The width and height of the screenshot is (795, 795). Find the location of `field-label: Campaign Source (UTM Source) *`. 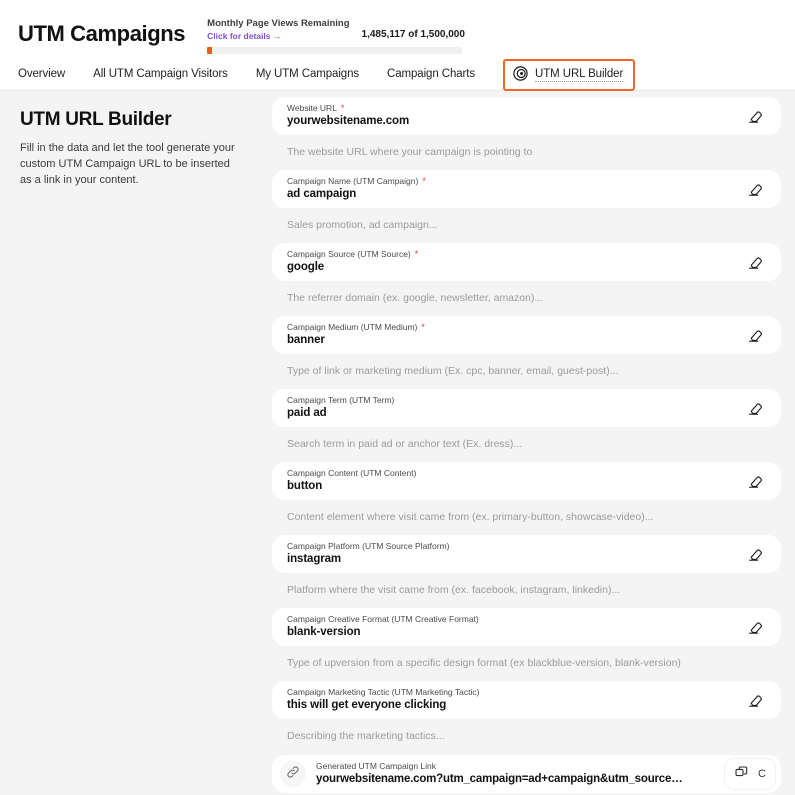

field-label: Campaign Source (UTM Source) * is located at coordinates (515, 254).